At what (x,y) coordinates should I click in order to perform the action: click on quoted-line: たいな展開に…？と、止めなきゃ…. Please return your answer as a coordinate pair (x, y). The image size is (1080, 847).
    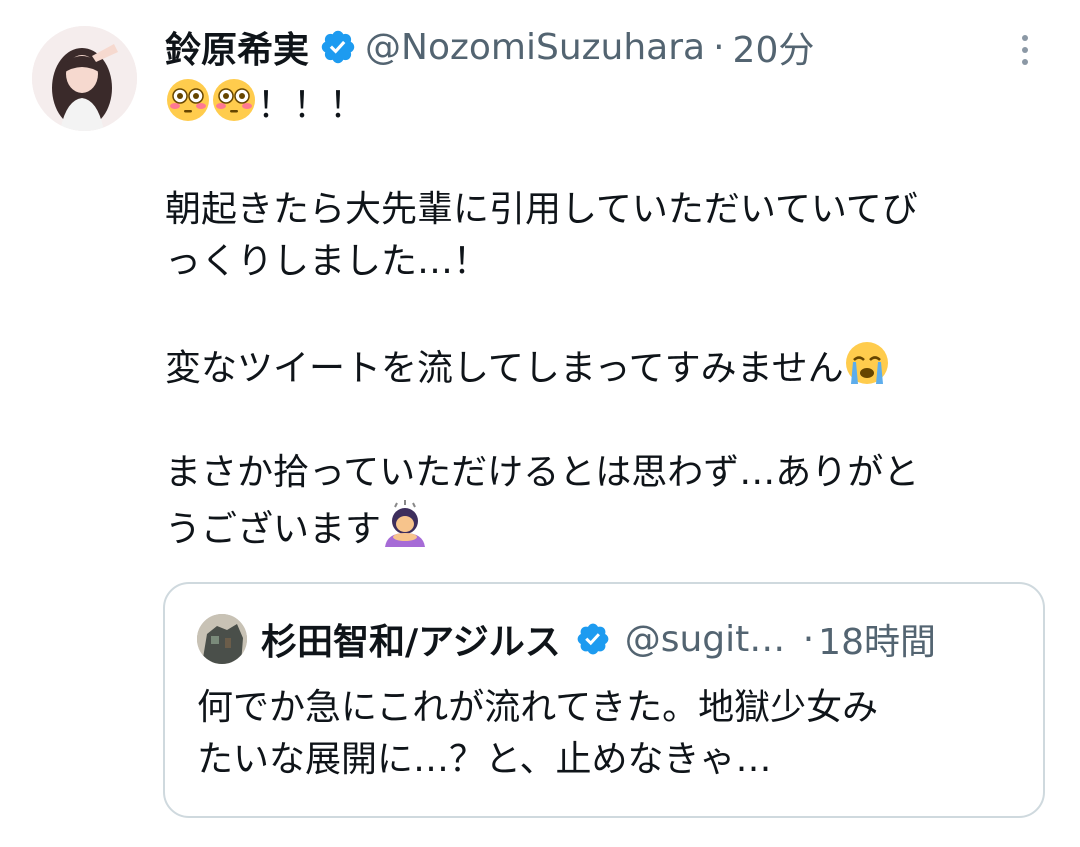
    Looking at the image, I should click on (484, 759).